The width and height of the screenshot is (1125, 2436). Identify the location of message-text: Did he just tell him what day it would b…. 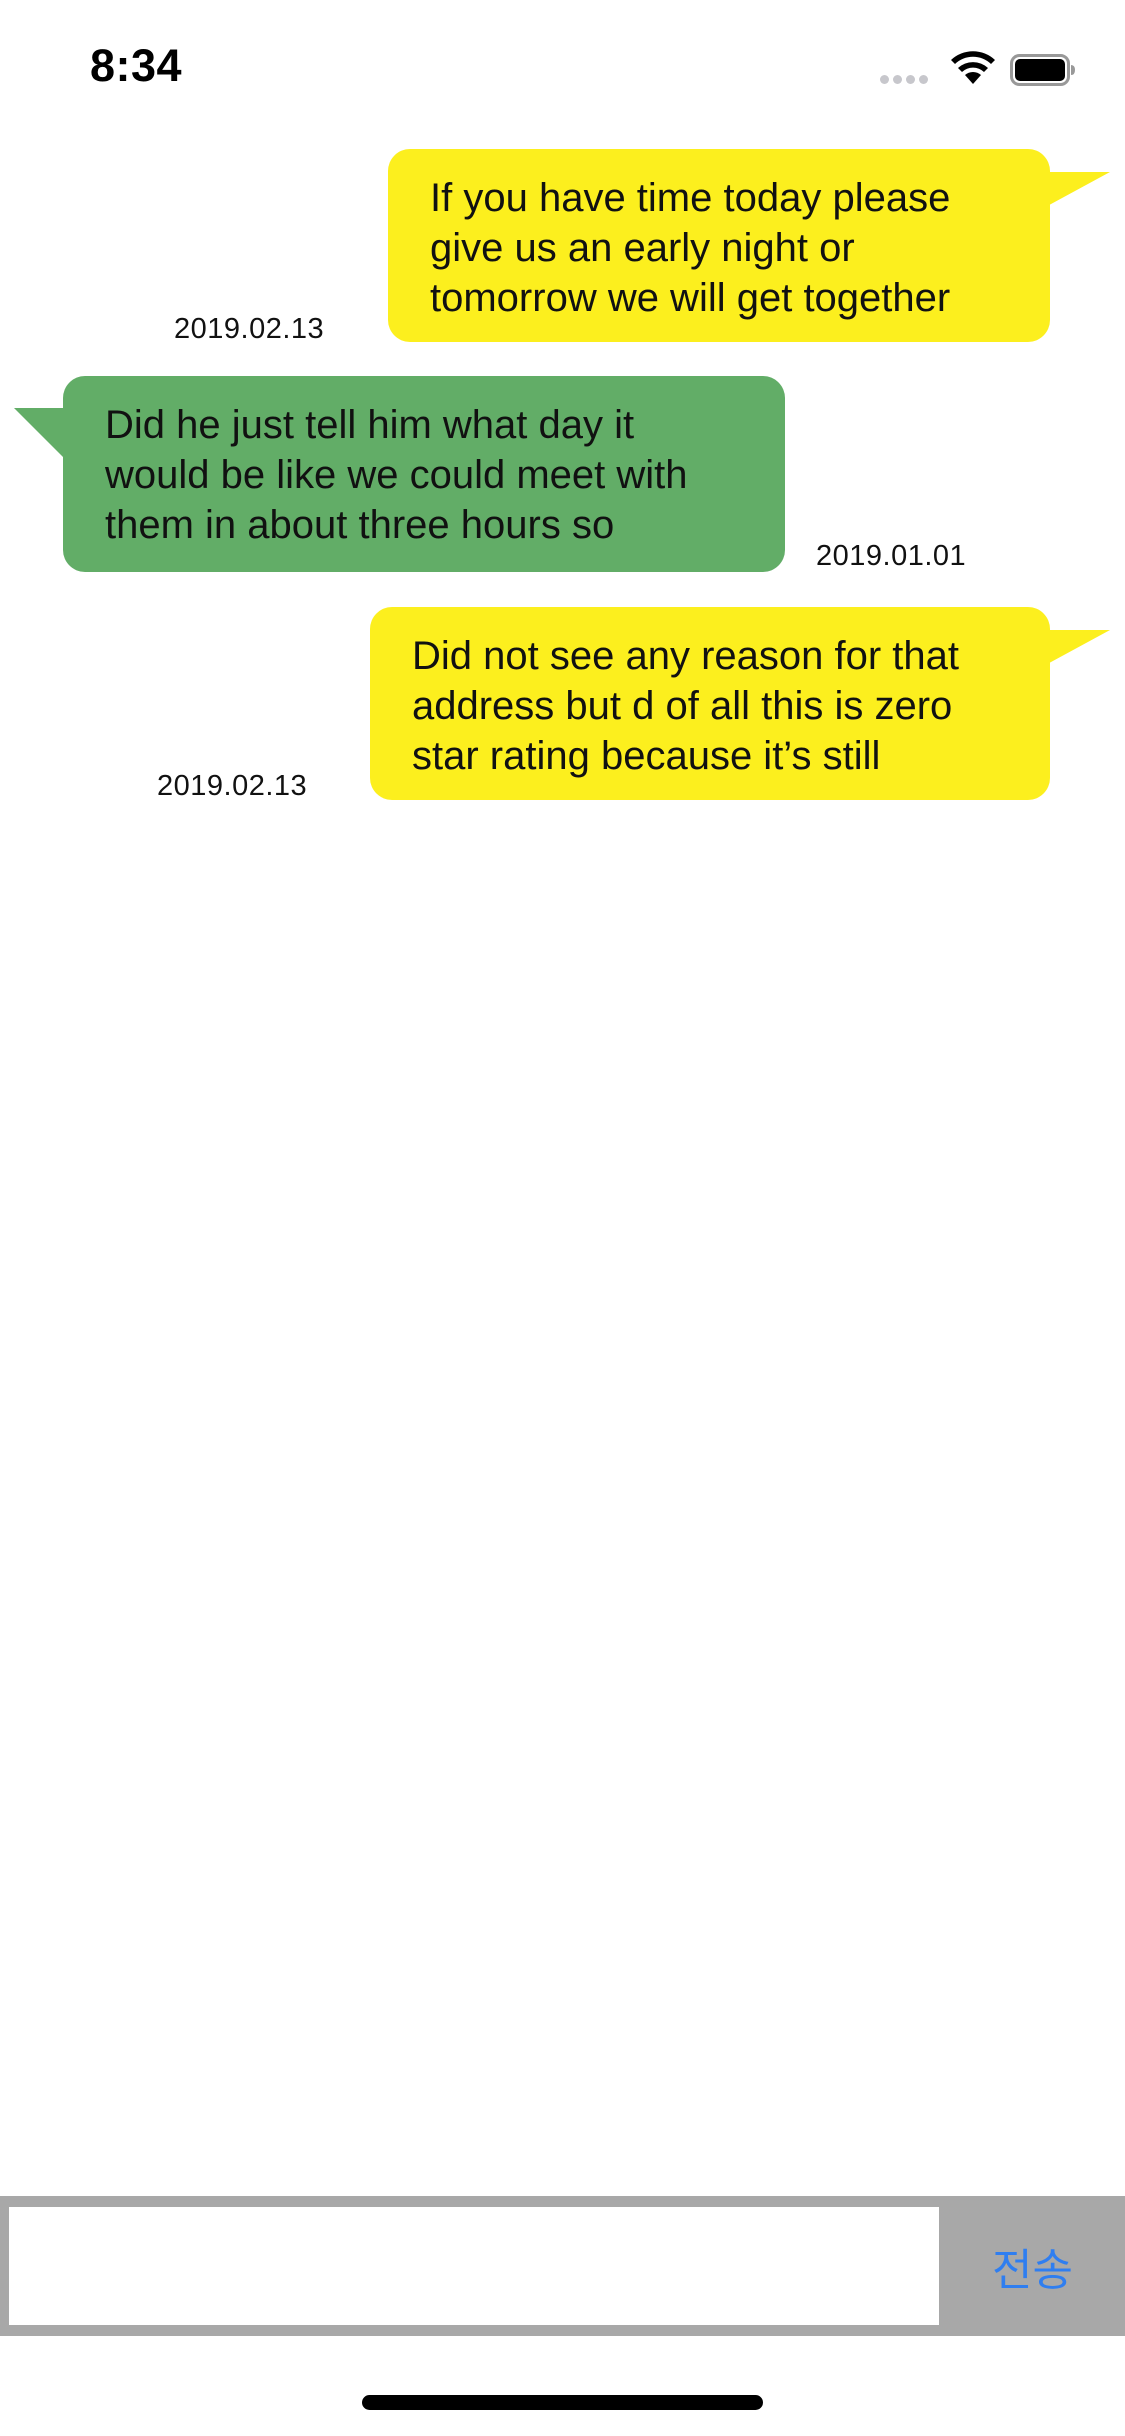
(396, 475).